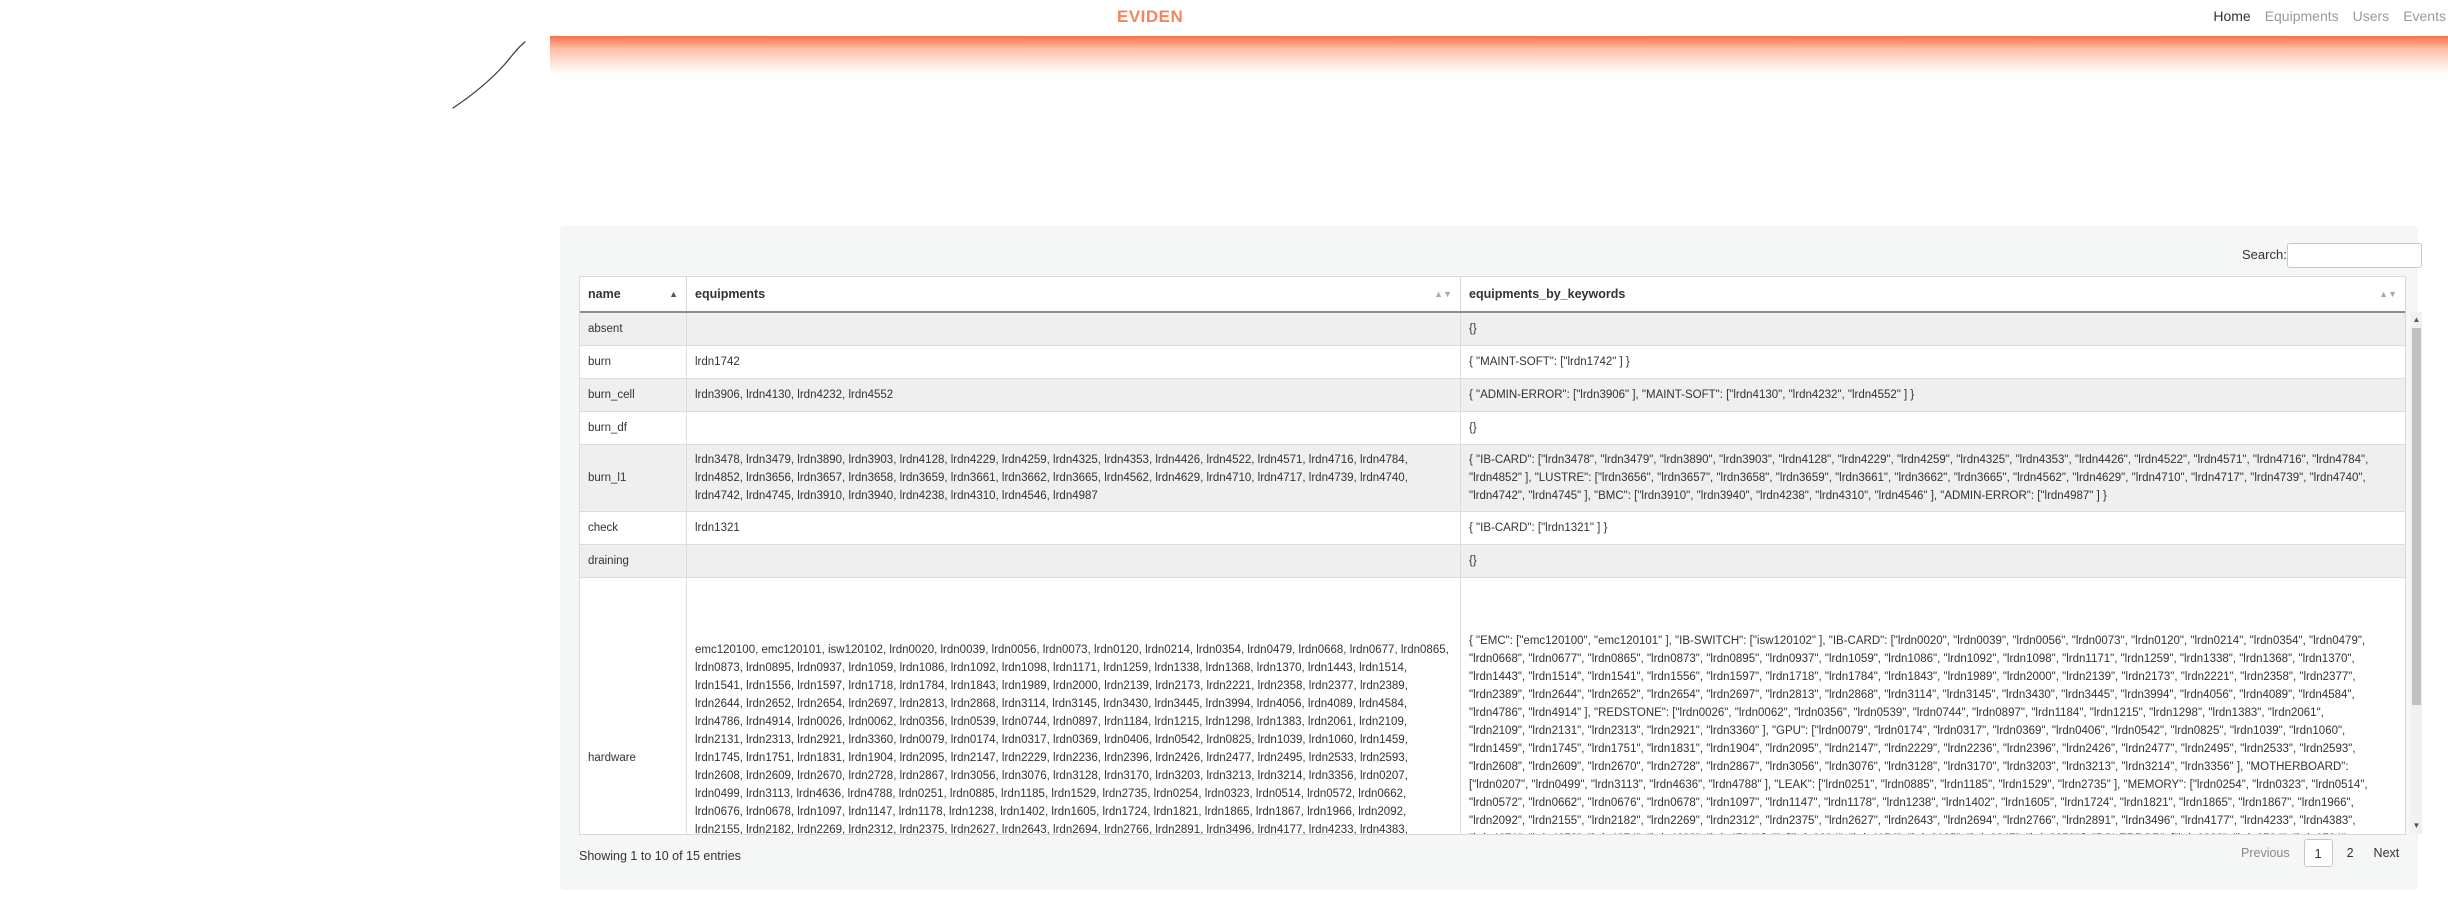  What do you see at coordinates (660, 856) in the screenshot?
I see `table-info: Showing 1 to 10 of 15 entries` at bounding box center [660, 856].